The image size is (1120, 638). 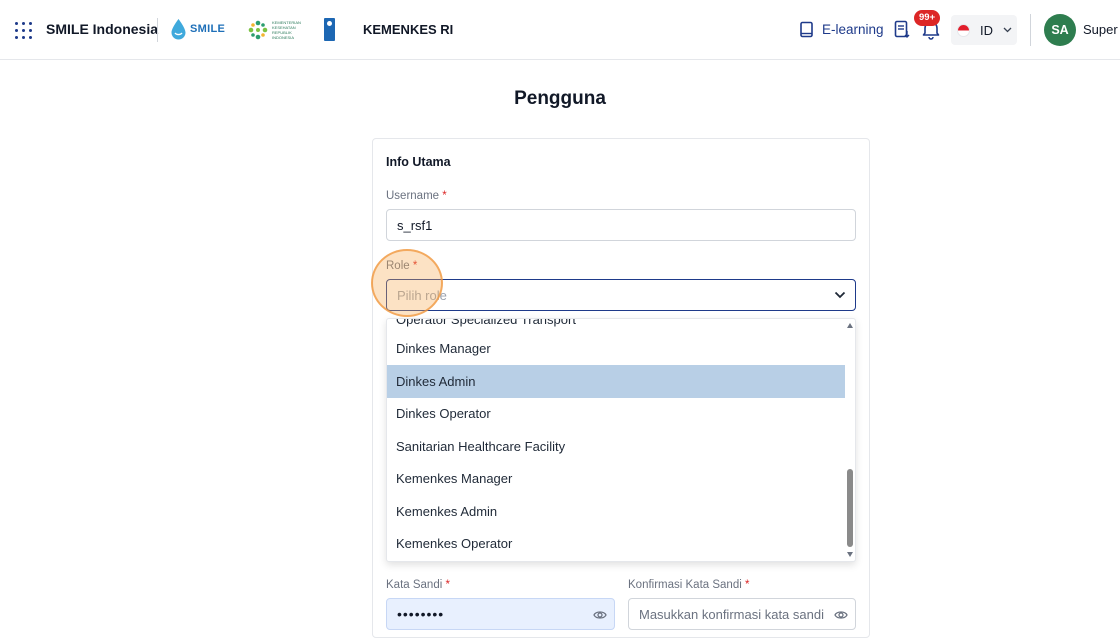 I want to click on password-label: Kata Sandi *, so click(x=418, y=585).